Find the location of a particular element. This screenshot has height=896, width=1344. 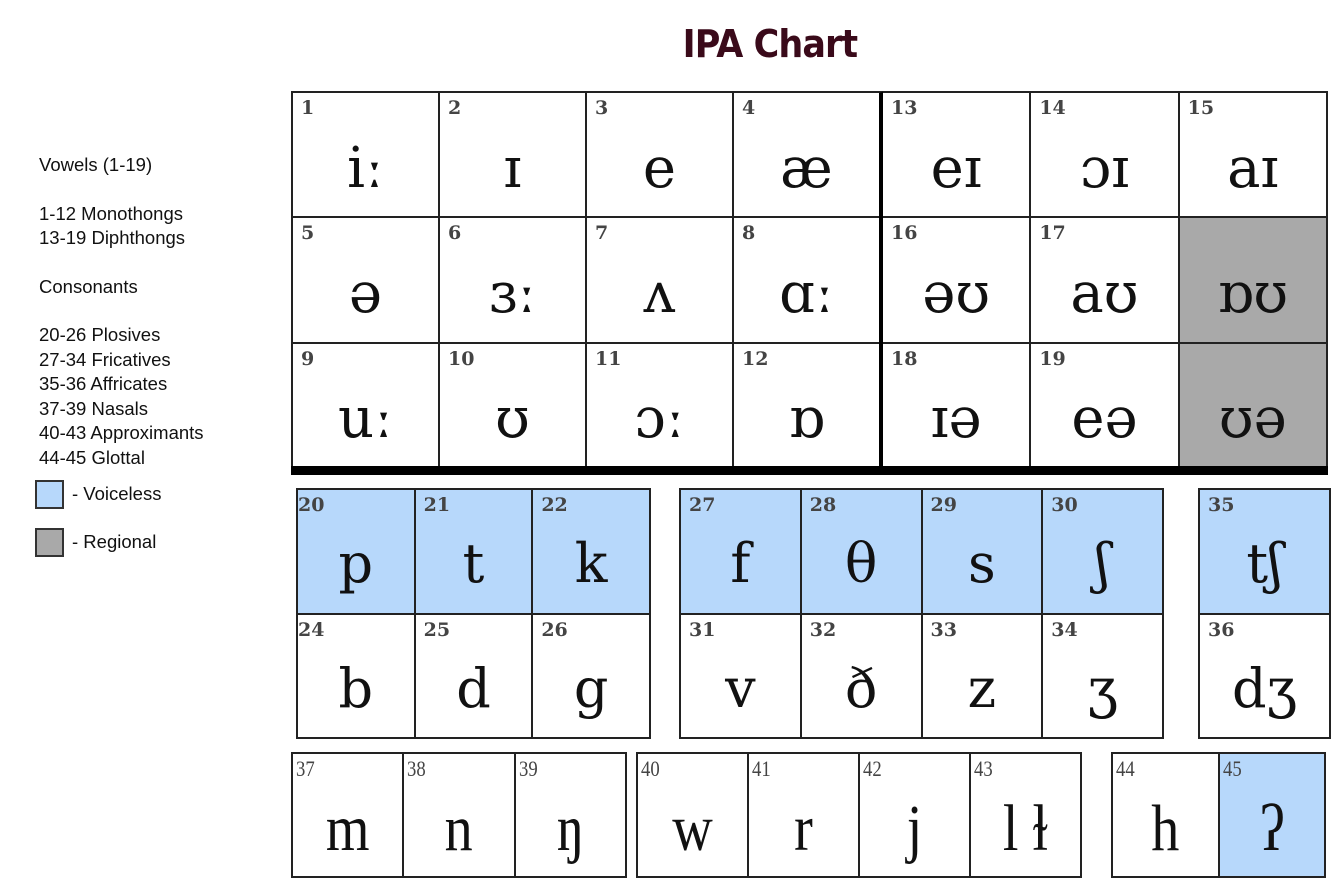

phoneme-number: 39 is located at coordinates (528, 768).